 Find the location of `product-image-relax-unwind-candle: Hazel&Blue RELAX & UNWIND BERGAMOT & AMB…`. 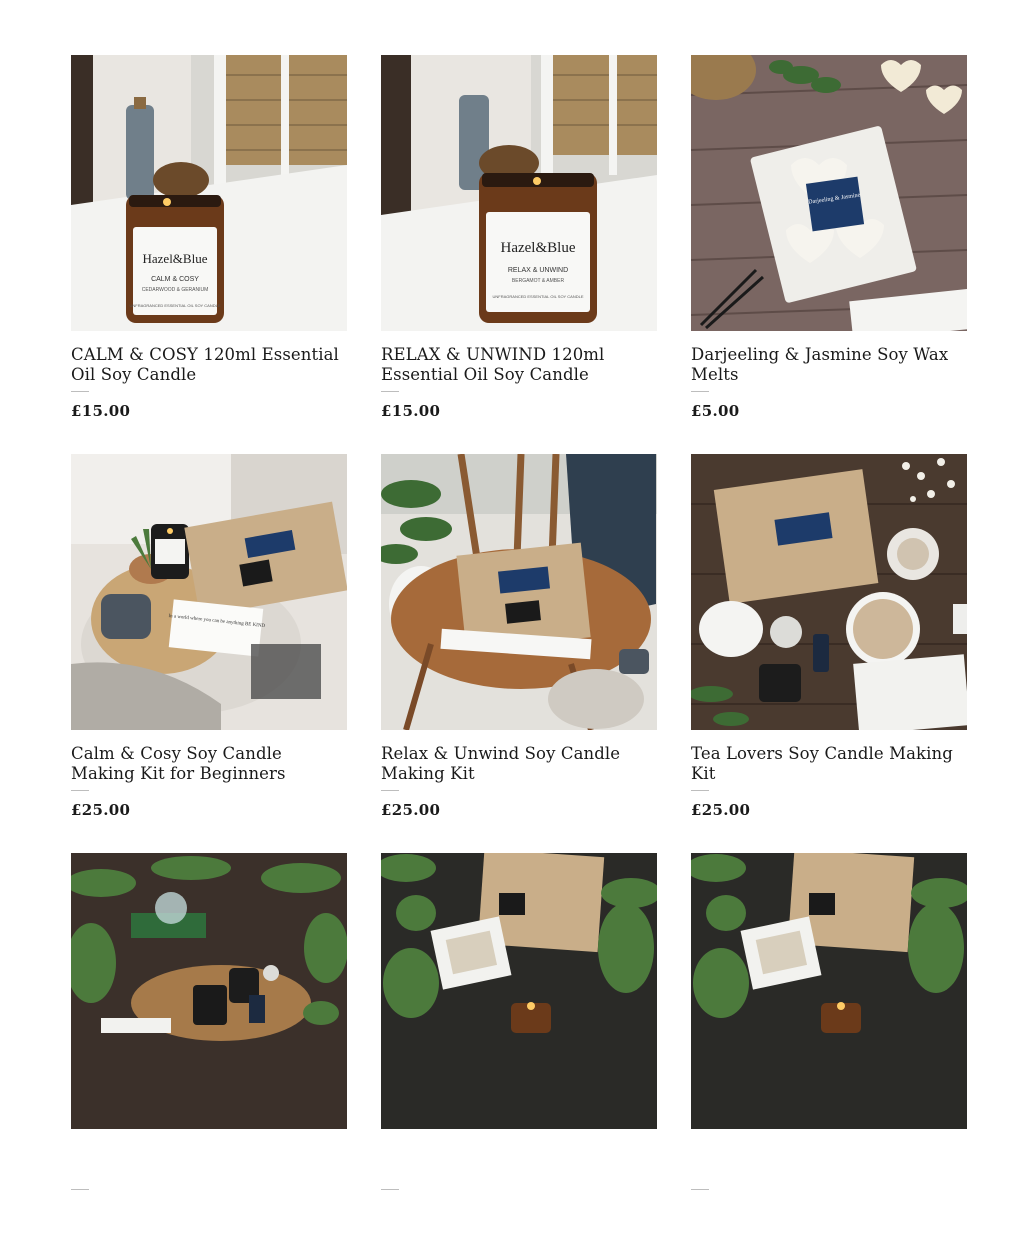

product-image-relax-unwind-candle: Hazel&Blue RELAX & UNWIND BERGAMOT & AMB… is located at coordinates (519, 193).